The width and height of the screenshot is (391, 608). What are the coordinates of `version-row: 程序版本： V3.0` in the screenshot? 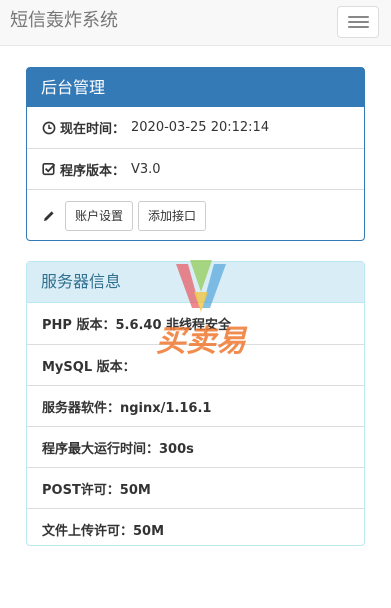 It's located at (195, 168).